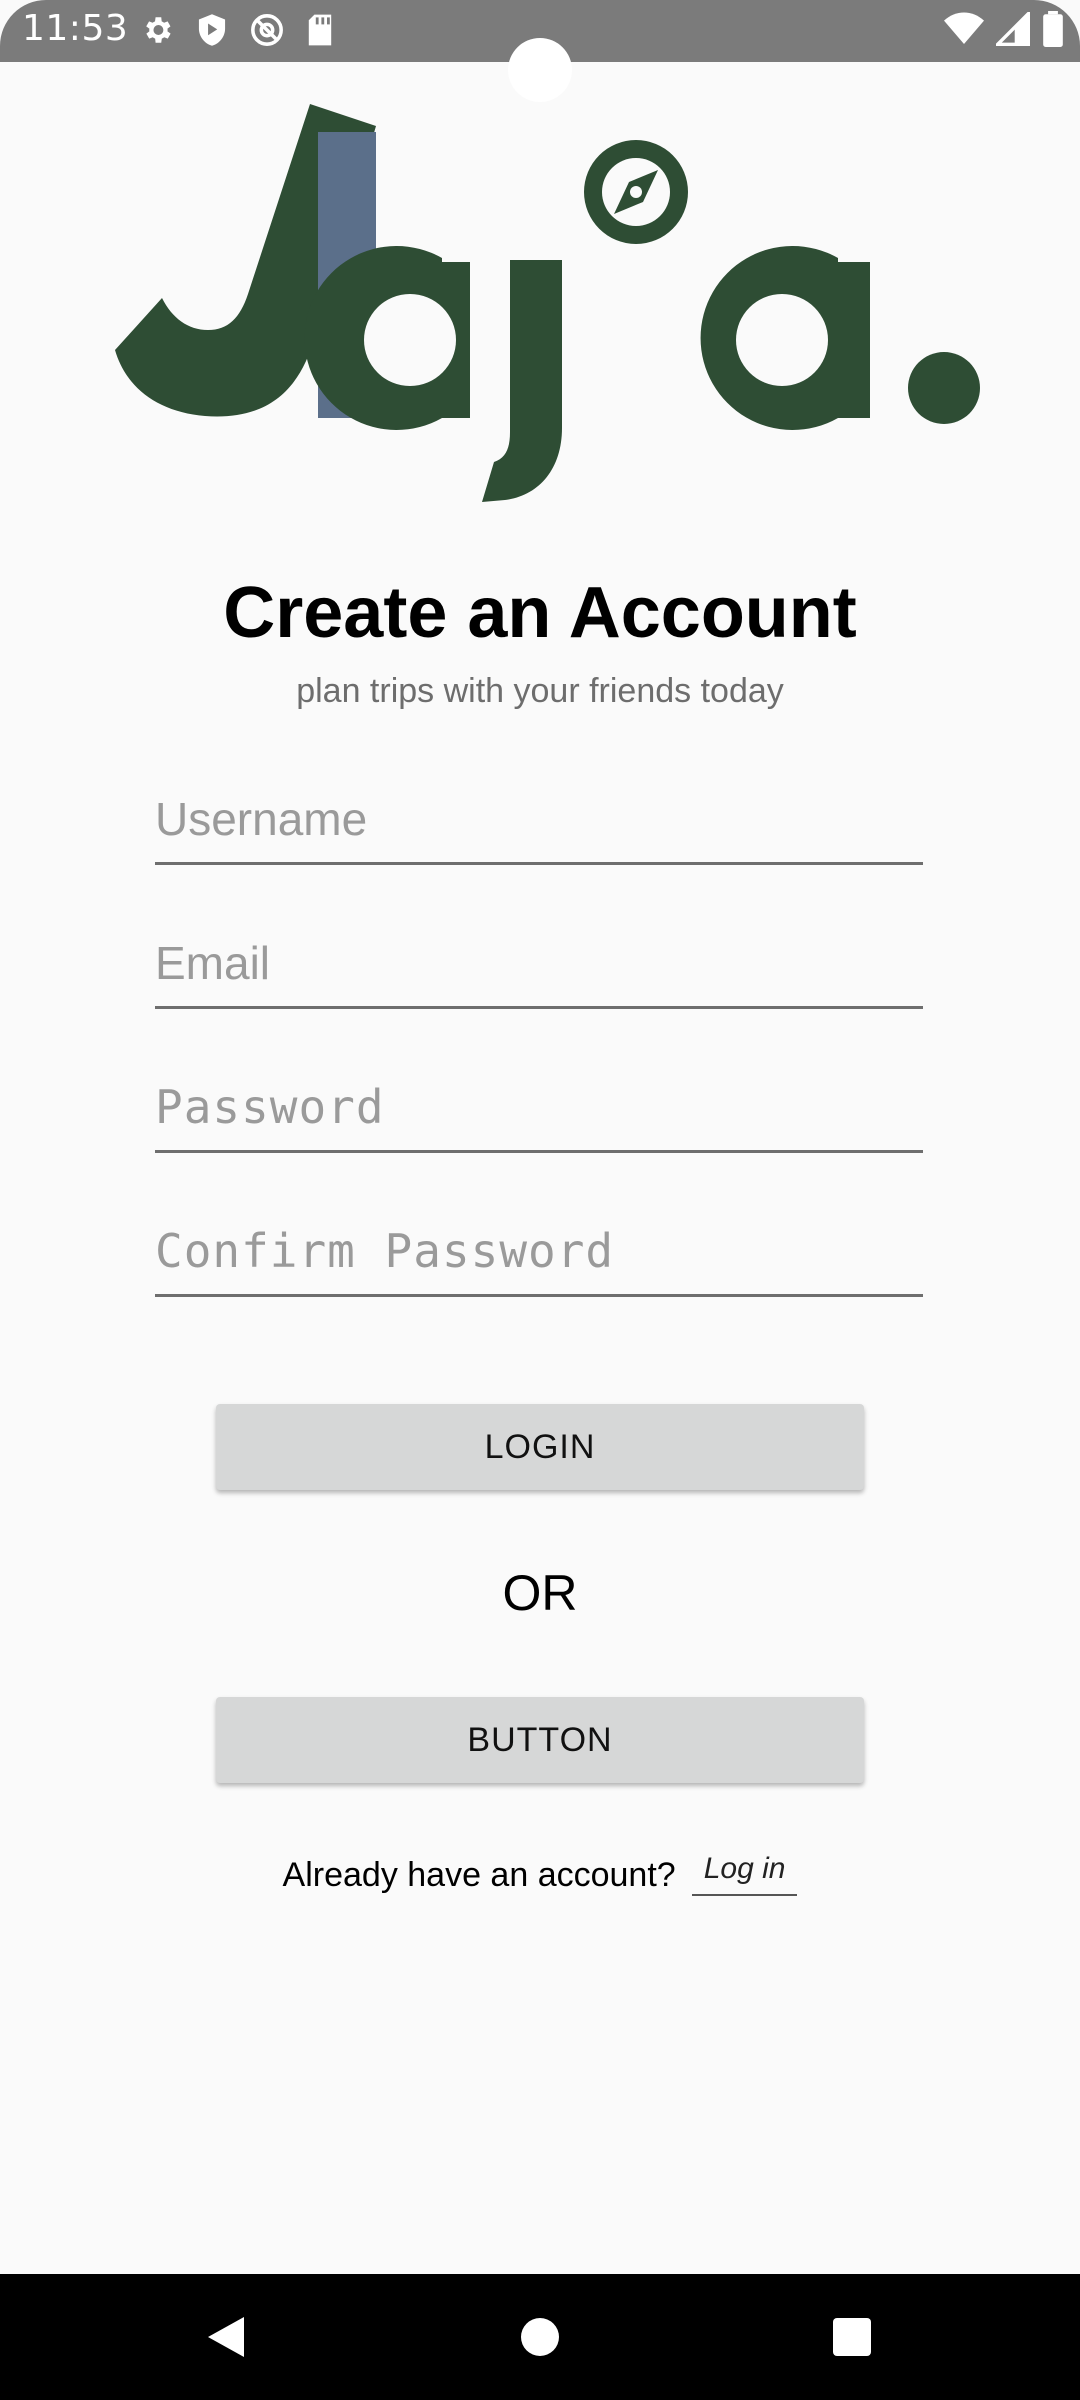  I want to click on page-title: Create an Account, so click(540, 613).